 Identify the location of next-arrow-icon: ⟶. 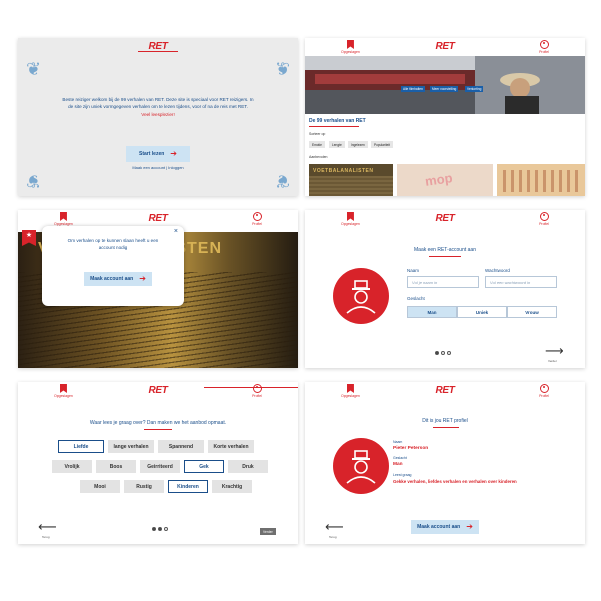
(554, 350).